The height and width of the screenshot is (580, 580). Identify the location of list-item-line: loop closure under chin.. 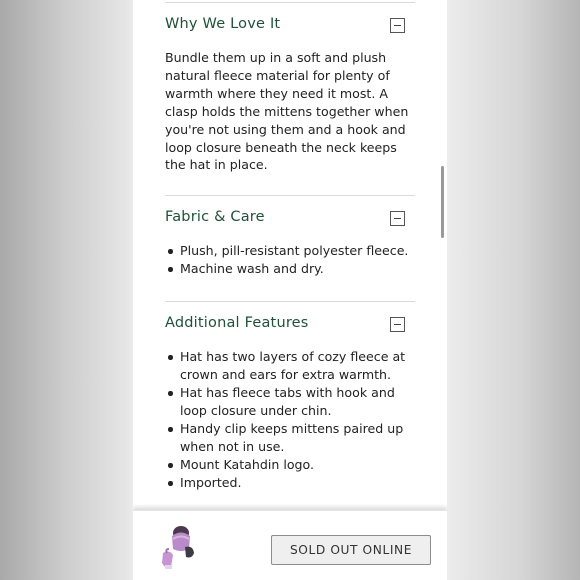
(256, 410).